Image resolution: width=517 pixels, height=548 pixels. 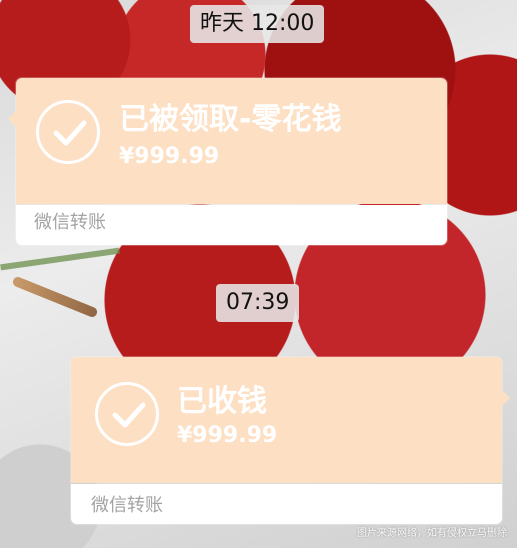 I want to click on transfer-status-title: 已被领取-零花钱, so click(x=230, y=119).